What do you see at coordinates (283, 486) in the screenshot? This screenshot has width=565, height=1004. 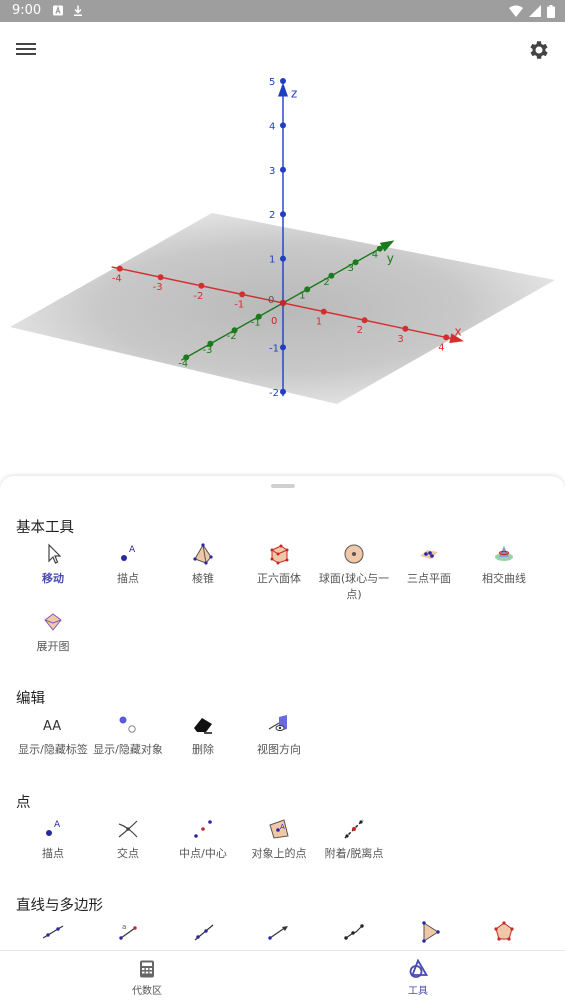 I see `sheet-drag-handle` at bounding box center [283, 486].